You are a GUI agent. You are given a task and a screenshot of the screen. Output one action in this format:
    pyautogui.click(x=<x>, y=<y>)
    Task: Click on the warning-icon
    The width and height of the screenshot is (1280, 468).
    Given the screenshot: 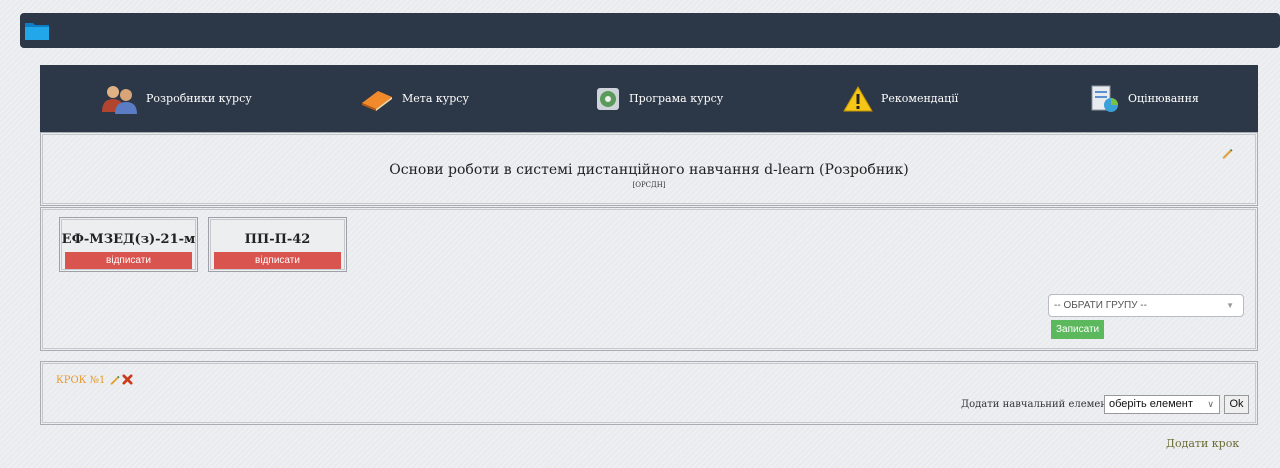 What is the action you would take?
    pyautogui.click(x=858, y=98)
    